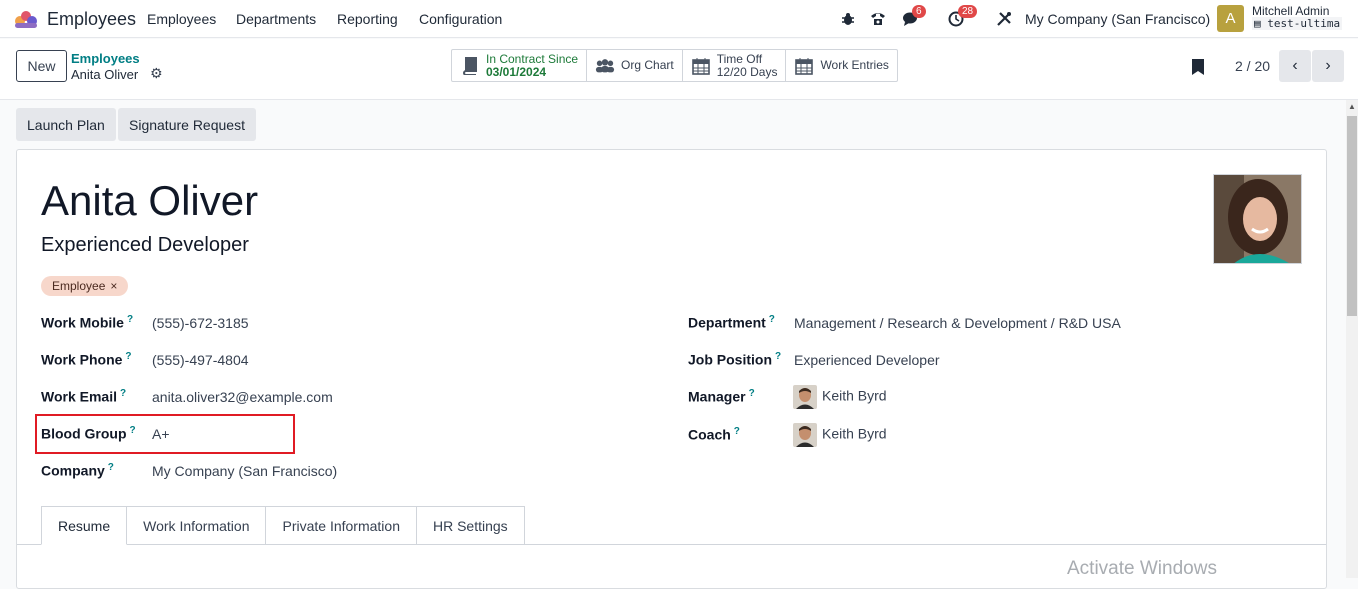 This screenshot has height=589, width=1358. Describe the element at coordinates (84, 396) in the screenshot. I see `field-label-work-email: Work Email?` at that location.